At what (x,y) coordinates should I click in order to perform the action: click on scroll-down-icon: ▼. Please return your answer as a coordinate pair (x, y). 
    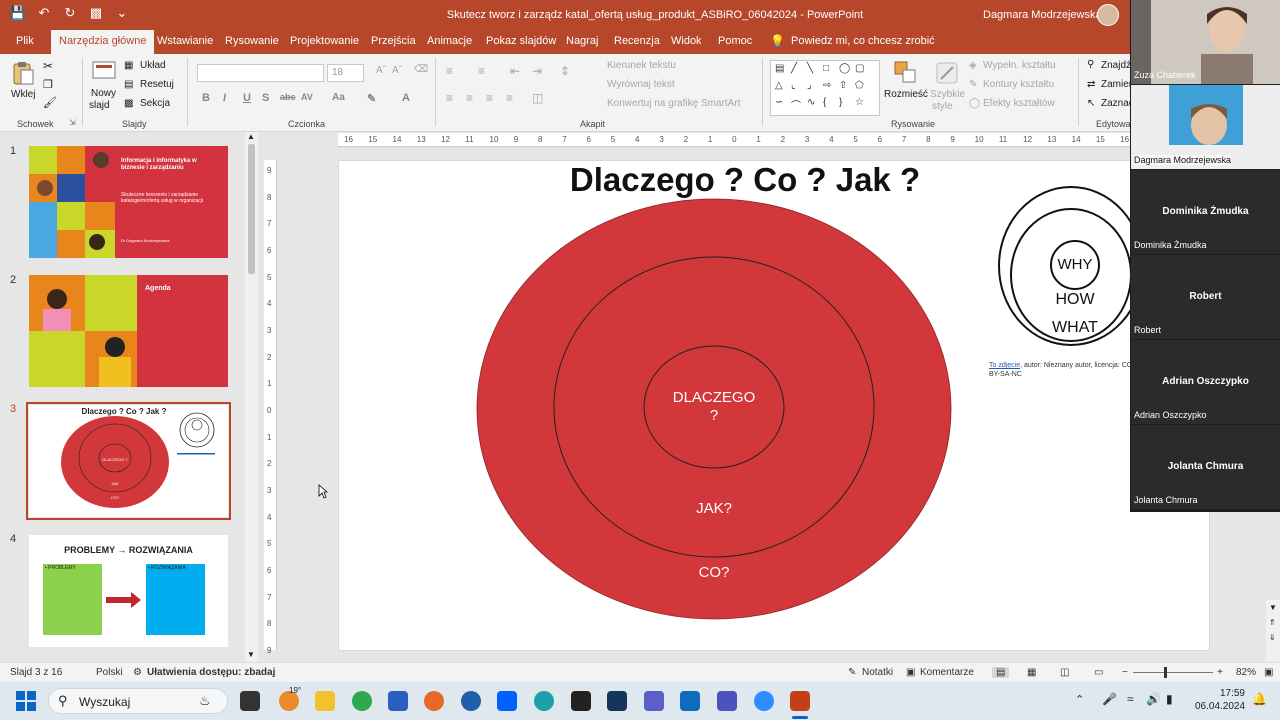
    Looking at the image, I should click on (251, 654).